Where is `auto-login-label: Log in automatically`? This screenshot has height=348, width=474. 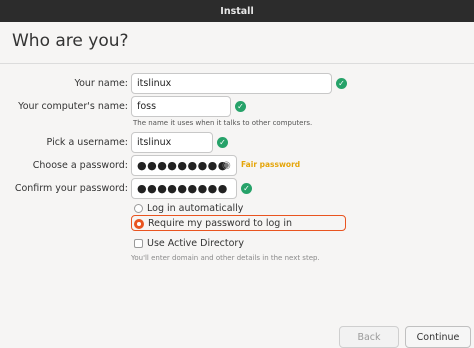
auto-login-label: Log in automatically is located at coordinates (195, 208).